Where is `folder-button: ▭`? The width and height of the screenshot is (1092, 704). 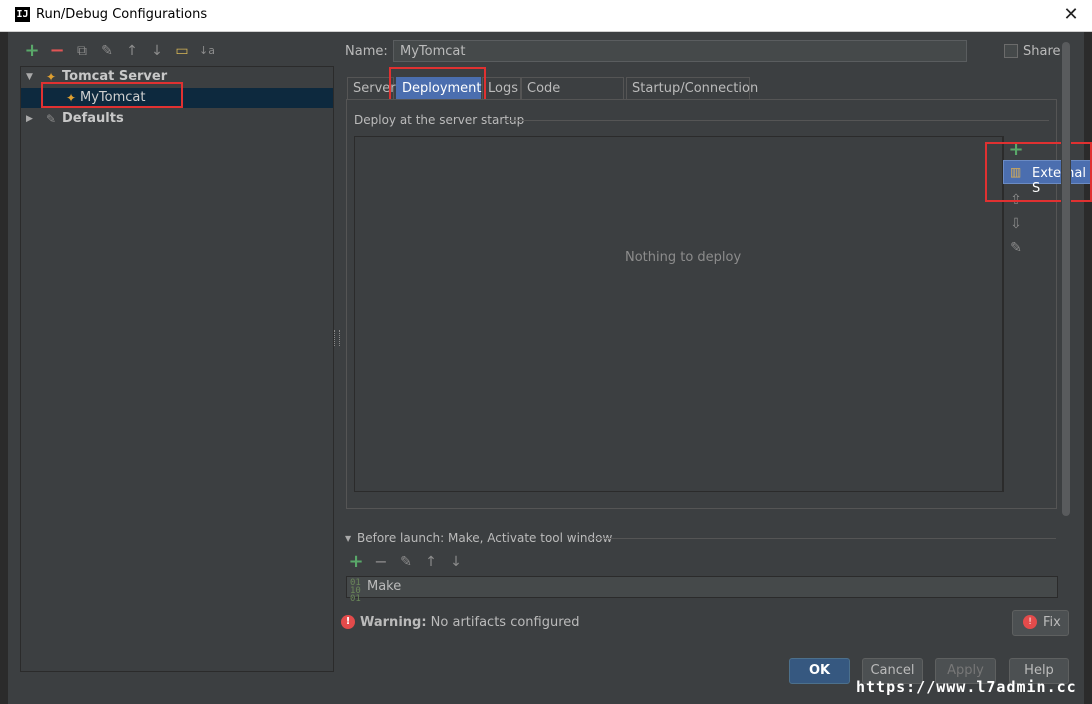 folder-button: ▭ is located at coordinates (182, 51).